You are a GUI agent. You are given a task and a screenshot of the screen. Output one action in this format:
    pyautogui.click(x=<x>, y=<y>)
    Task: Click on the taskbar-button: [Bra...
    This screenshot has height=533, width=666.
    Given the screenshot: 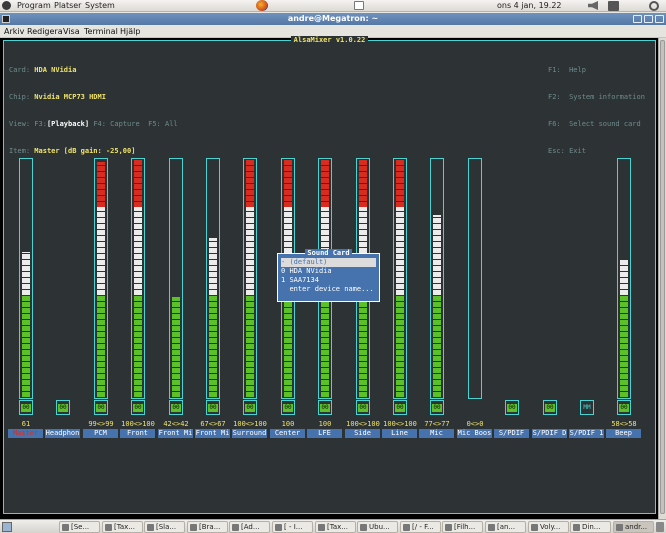 What is the action you would take?
    pyautogui.click(x=207, y=527)
    